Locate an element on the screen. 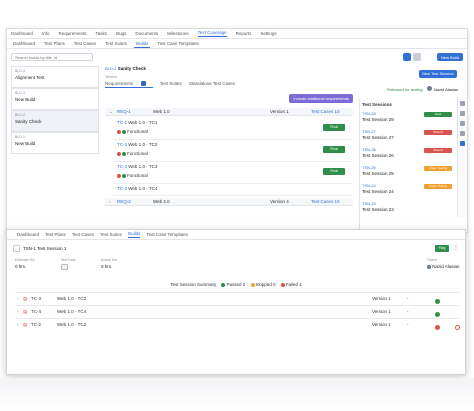 The image size is (474, 411). back-arrow-icon: ← is located at coordinates (16, 248).